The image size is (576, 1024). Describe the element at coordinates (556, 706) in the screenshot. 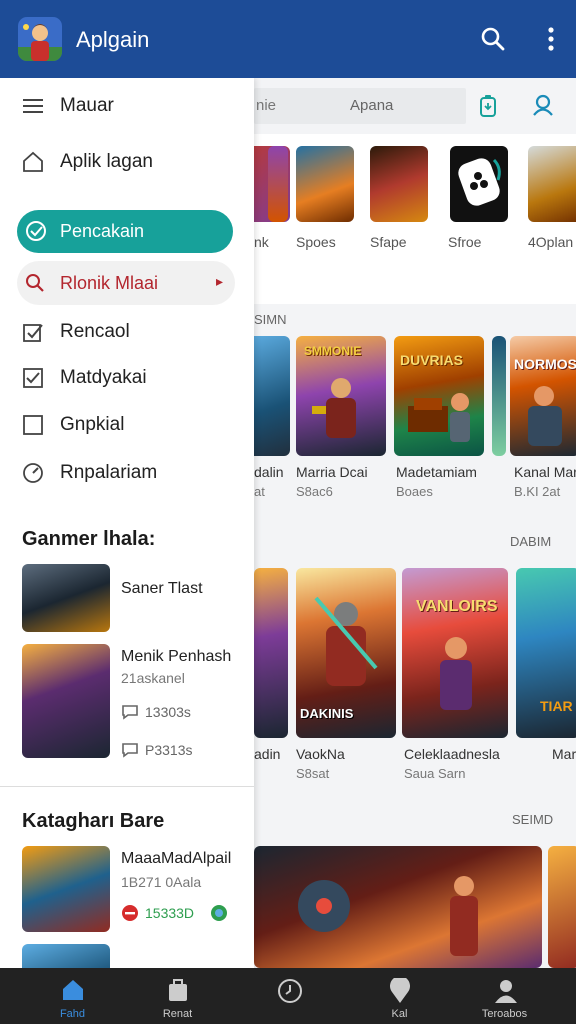

I see `card-logo-text: TIAR` at that location.